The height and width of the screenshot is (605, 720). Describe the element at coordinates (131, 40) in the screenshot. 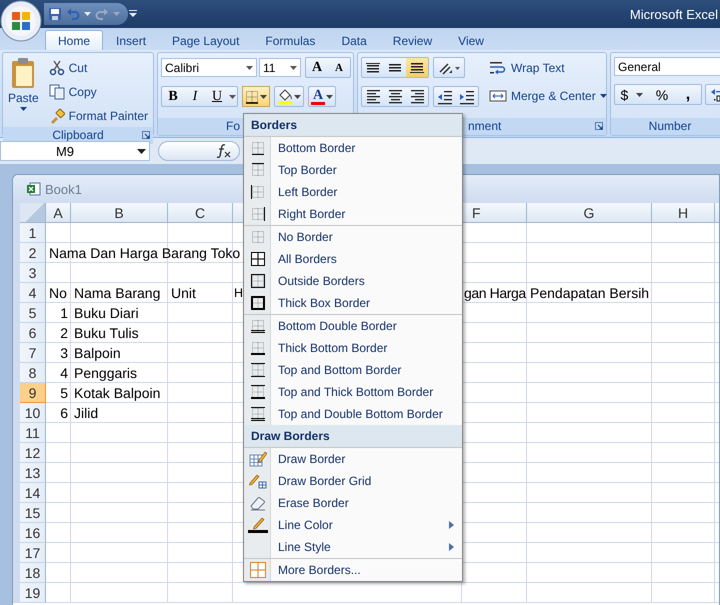

I see `ribbon-tab: Insert` at that location.